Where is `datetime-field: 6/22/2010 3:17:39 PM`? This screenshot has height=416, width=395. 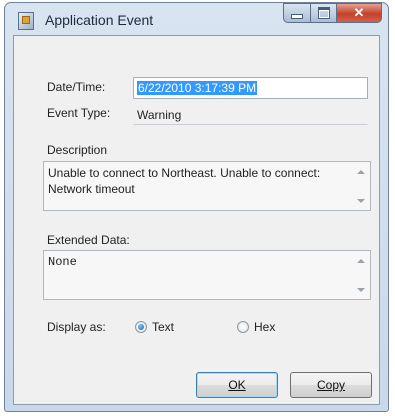
datetime-field: 6/22/2010 3:17:39 PM is located at coordinates (250, 88).